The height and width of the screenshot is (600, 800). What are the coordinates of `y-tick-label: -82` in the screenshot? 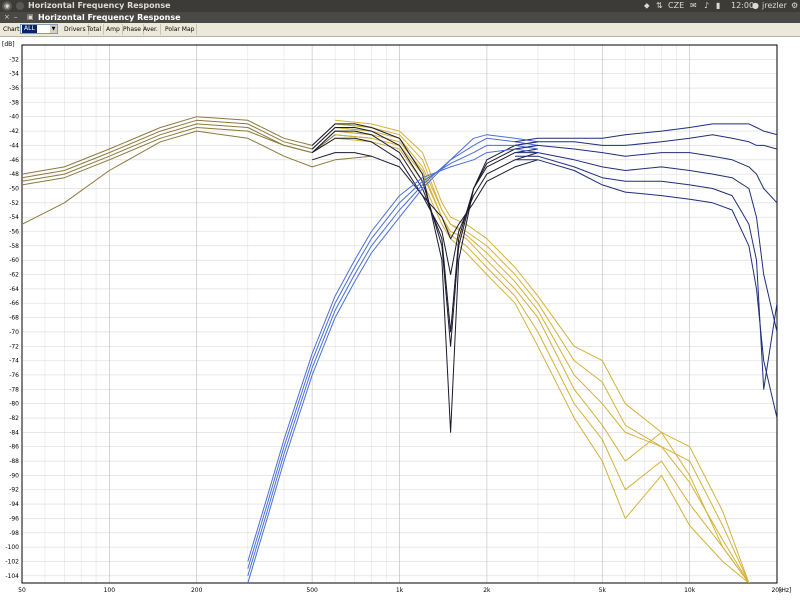 It's located at (14, 418).